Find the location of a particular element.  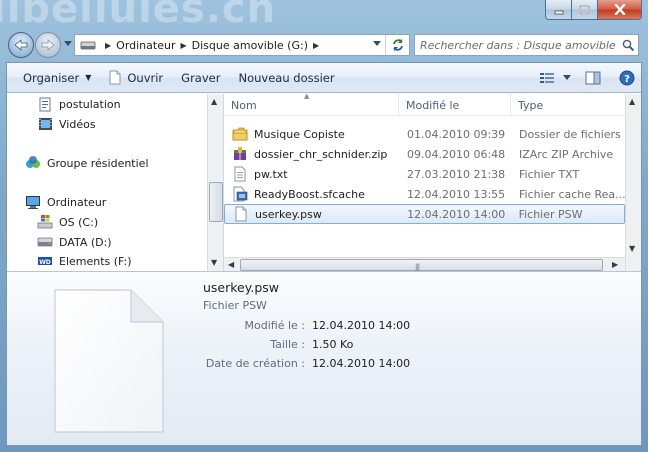

new-folder-label: Nouveau dossier is located at coordinates (286, 77).